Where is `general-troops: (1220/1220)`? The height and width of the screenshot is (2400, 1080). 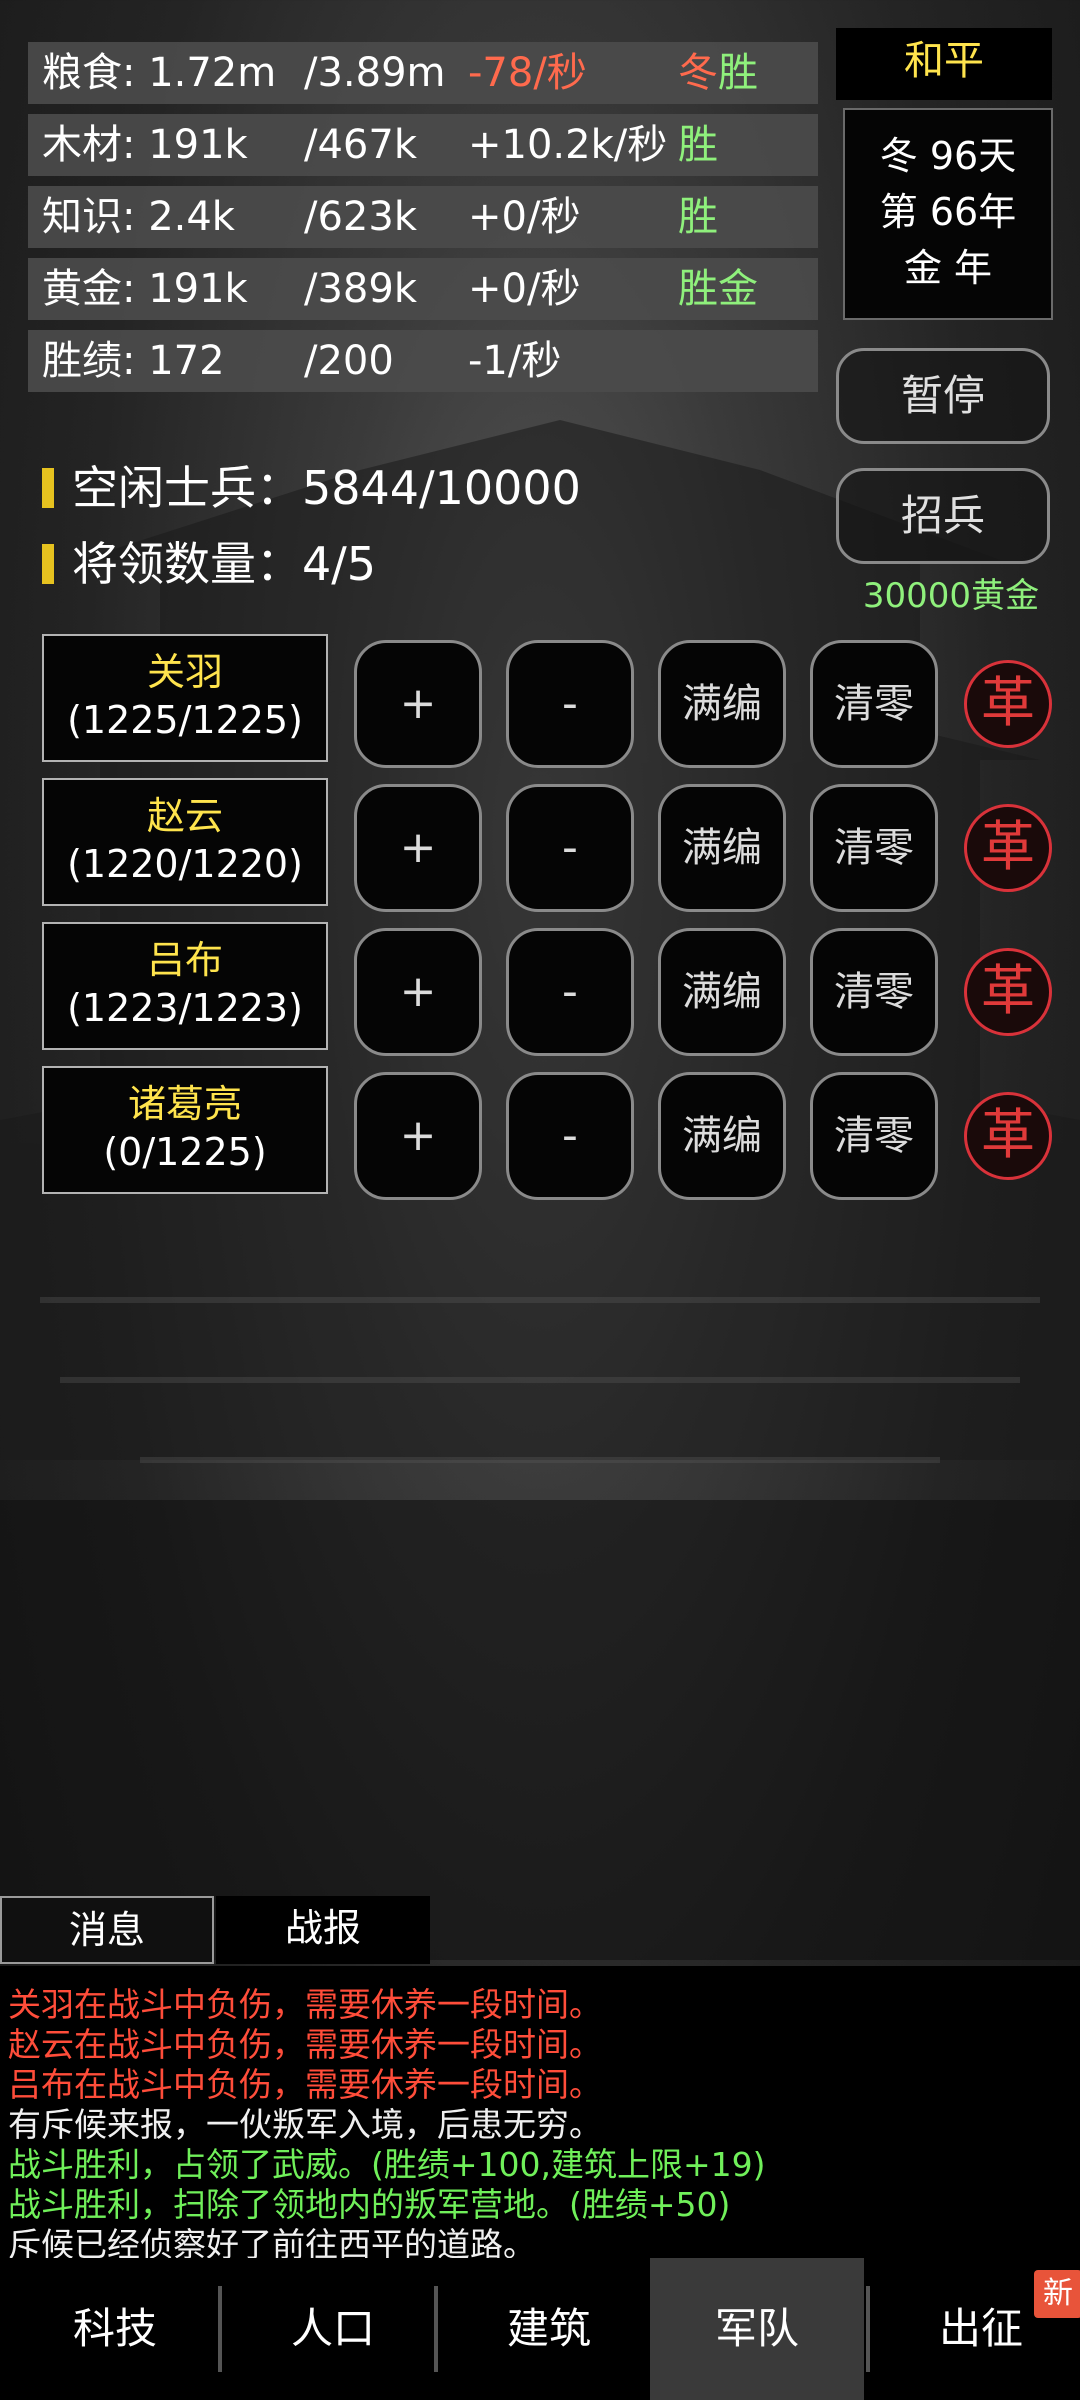 general-troops: (1220/1220) is located at coordinates (185, 864).